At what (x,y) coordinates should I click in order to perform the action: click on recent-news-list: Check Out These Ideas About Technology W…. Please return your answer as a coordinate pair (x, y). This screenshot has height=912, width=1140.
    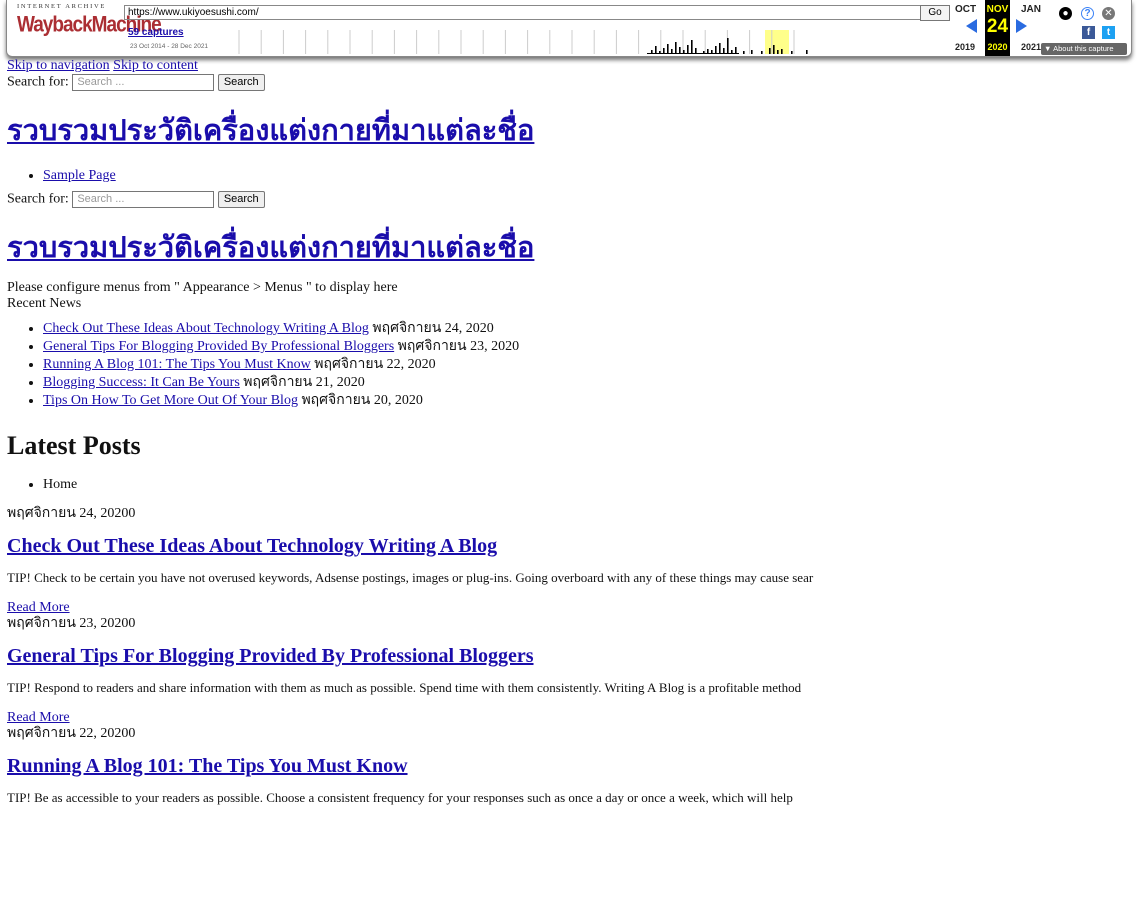
    Looking at the image, I should click on (567, 365).